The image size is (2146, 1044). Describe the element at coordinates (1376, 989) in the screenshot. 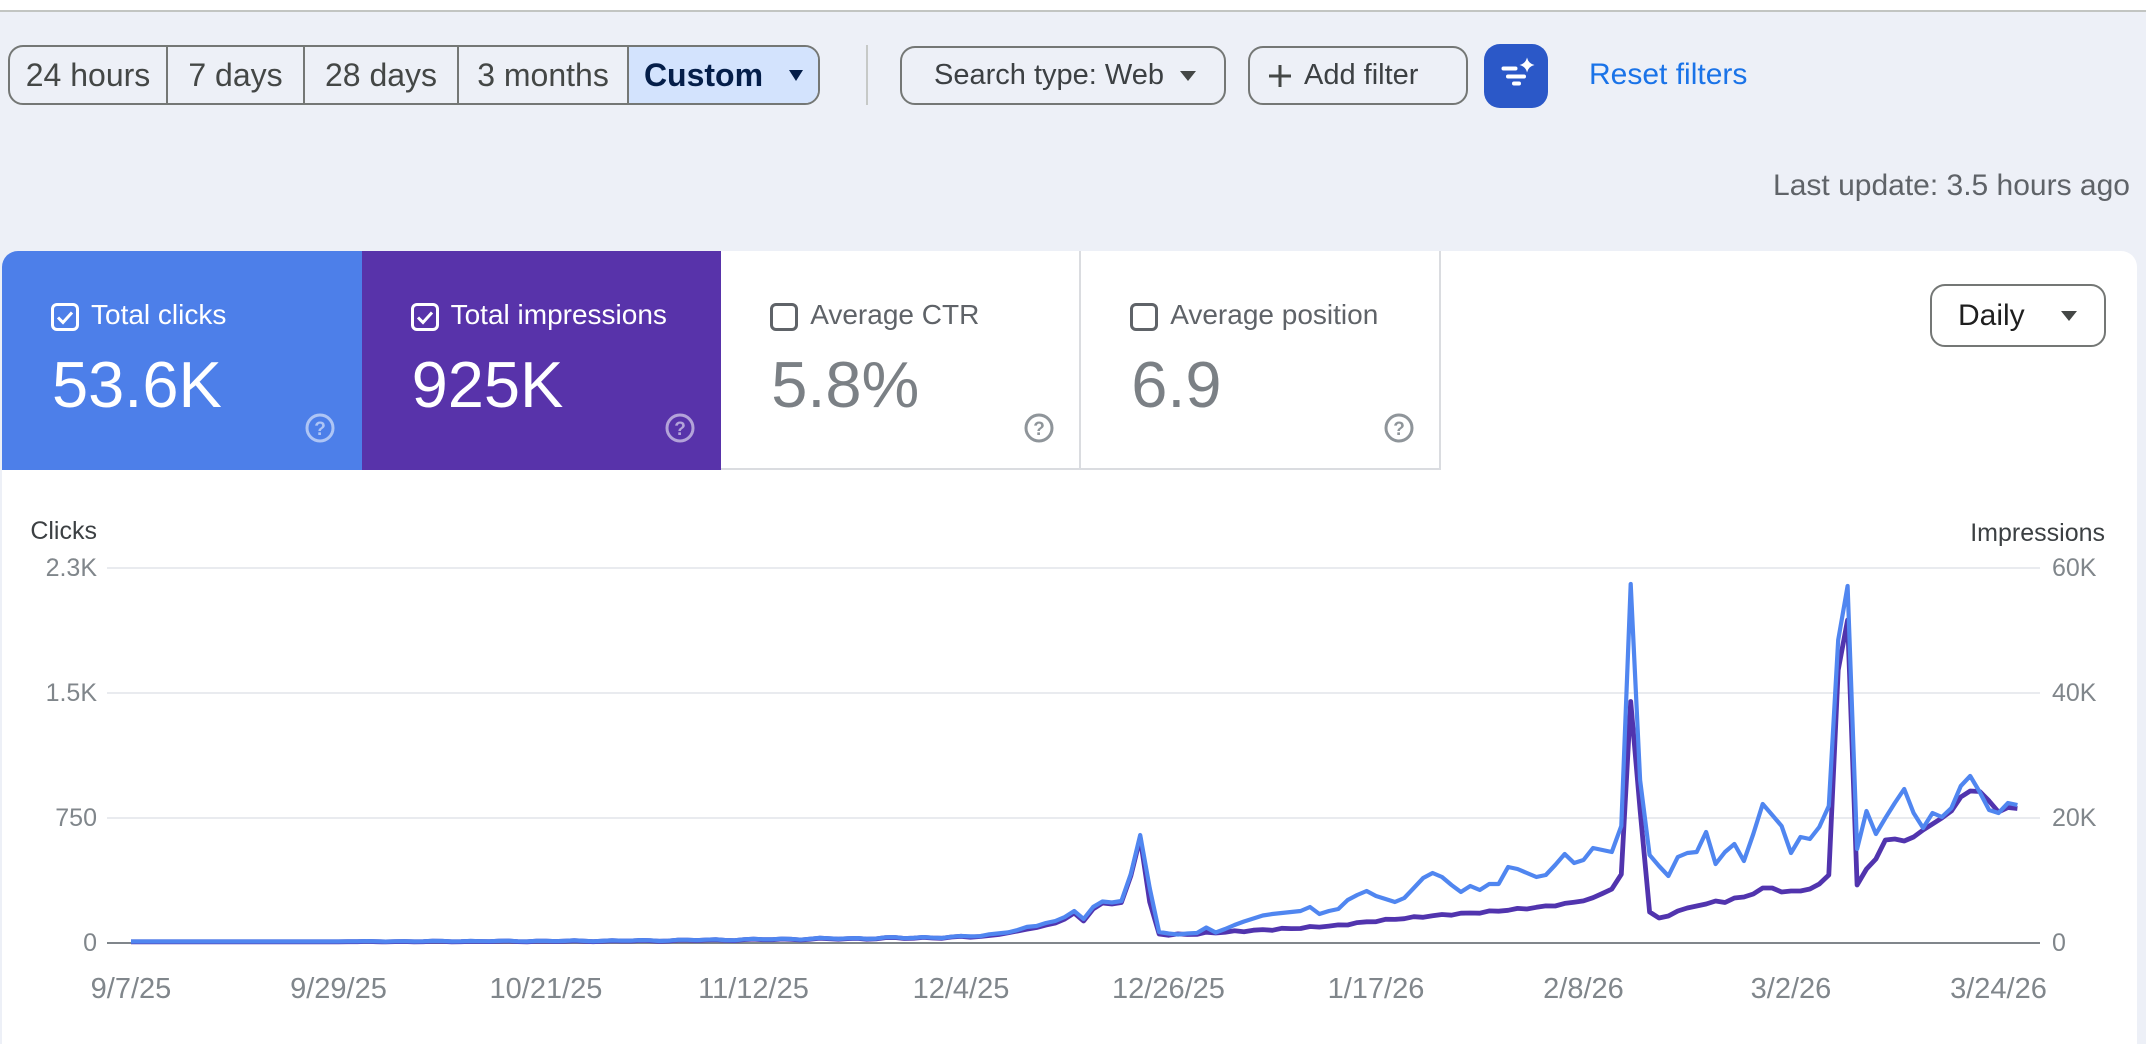

I see `svg-text: 1/17/26` at that location.